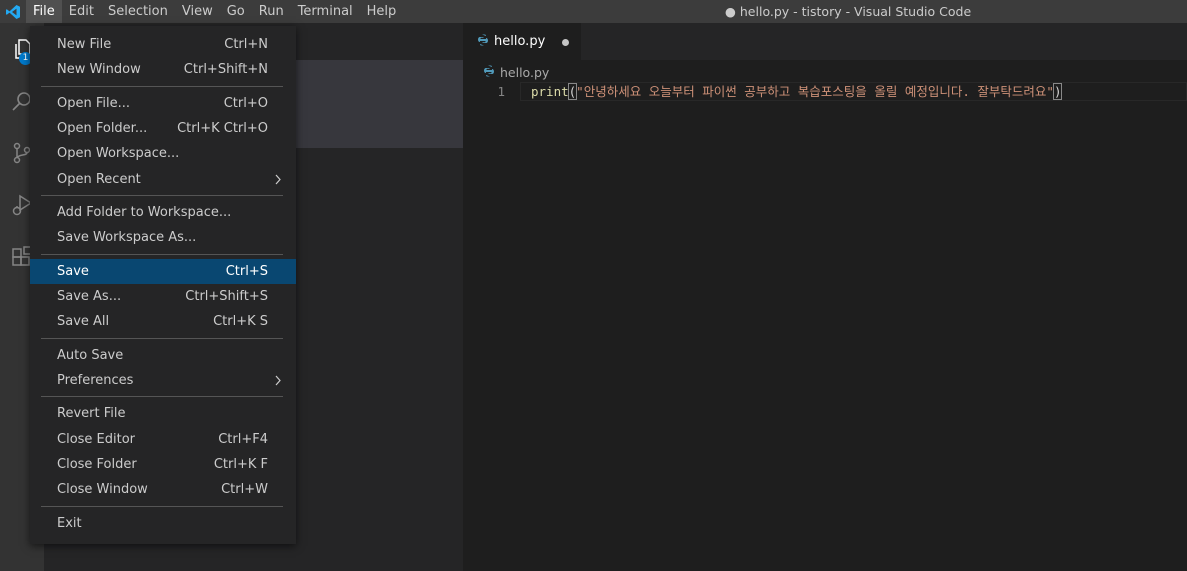 The width and height of the screenshot is (1187, 571). I want to click on menu-item-save-all: Save All Ctrl+K S, so click(163, 321).